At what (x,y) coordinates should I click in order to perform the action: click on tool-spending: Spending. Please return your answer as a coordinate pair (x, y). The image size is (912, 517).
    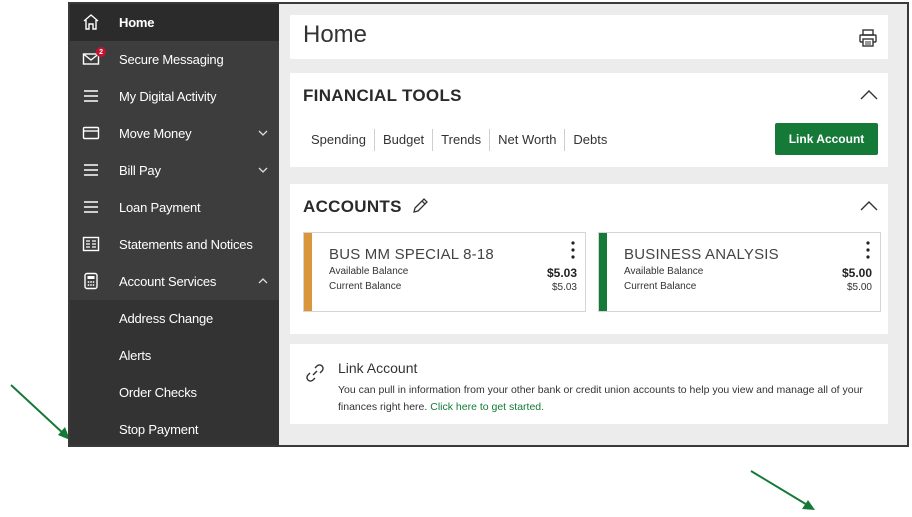
    Looking at the image, I should click on (338, 140).